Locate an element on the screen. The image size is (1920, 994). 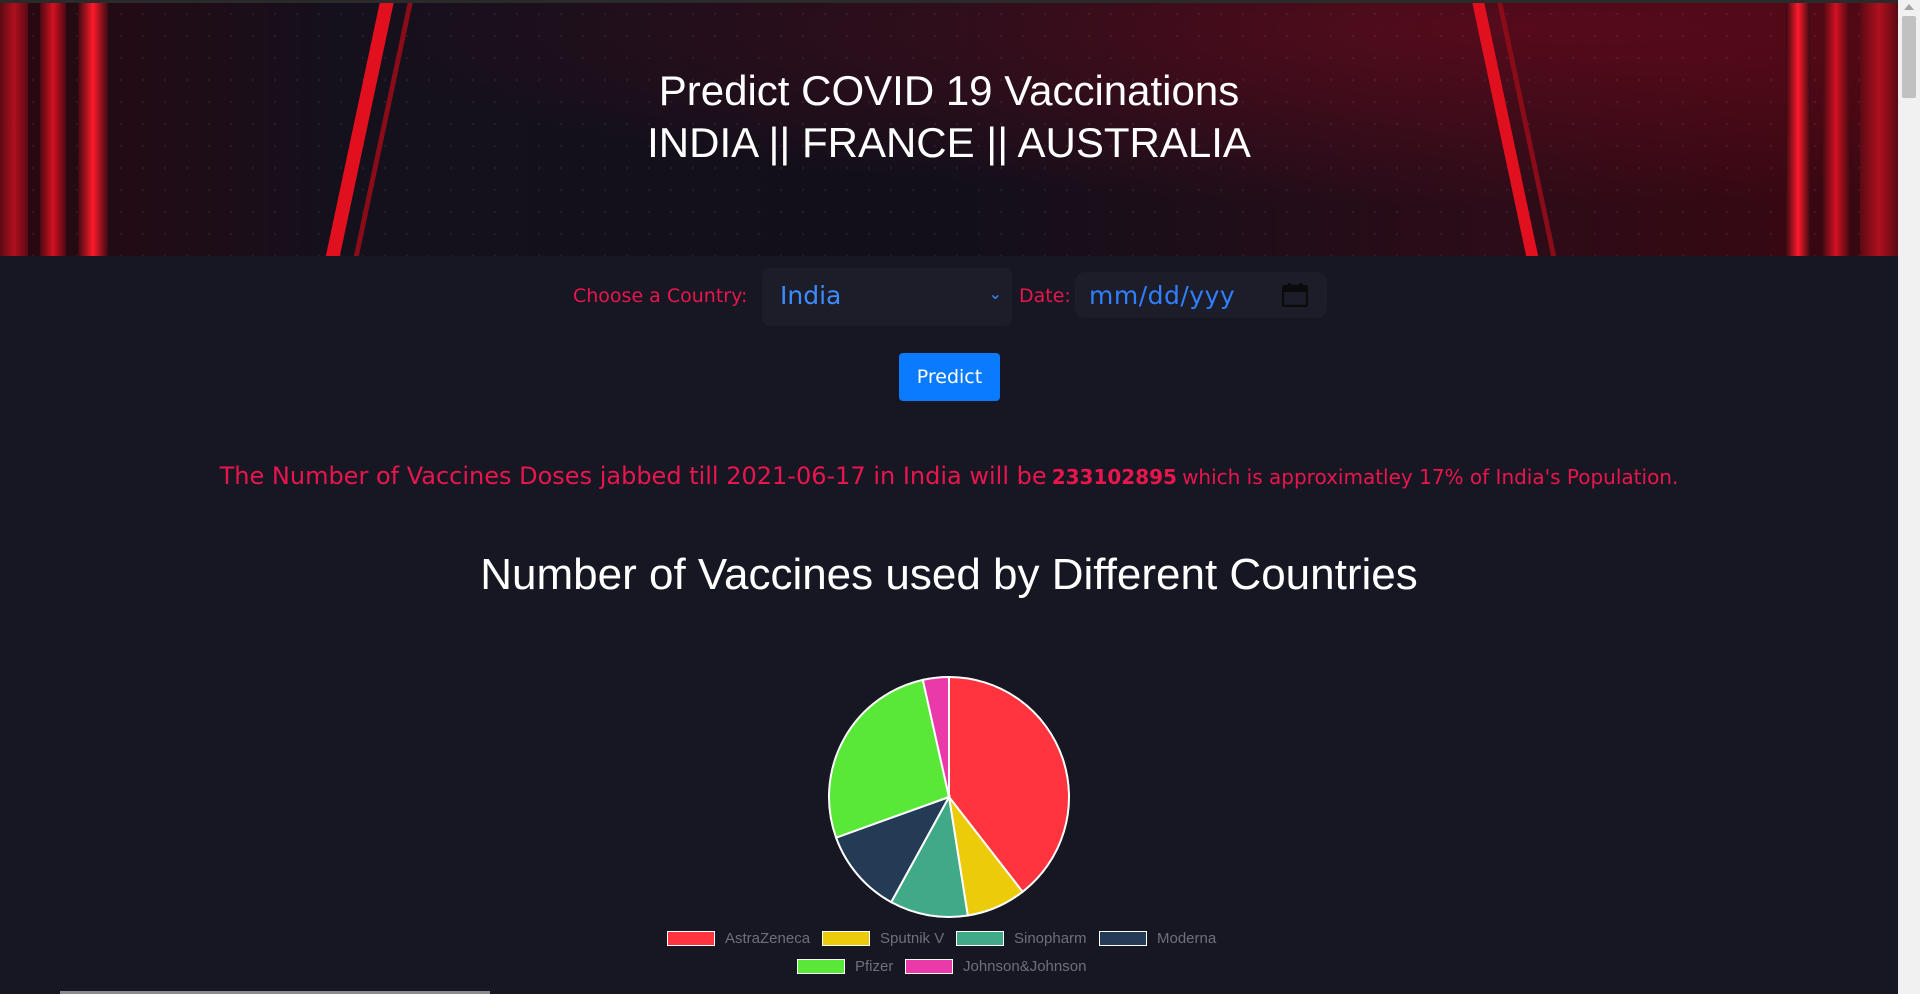
result-doses: 233102895 is located at coordinates (1114, 477).